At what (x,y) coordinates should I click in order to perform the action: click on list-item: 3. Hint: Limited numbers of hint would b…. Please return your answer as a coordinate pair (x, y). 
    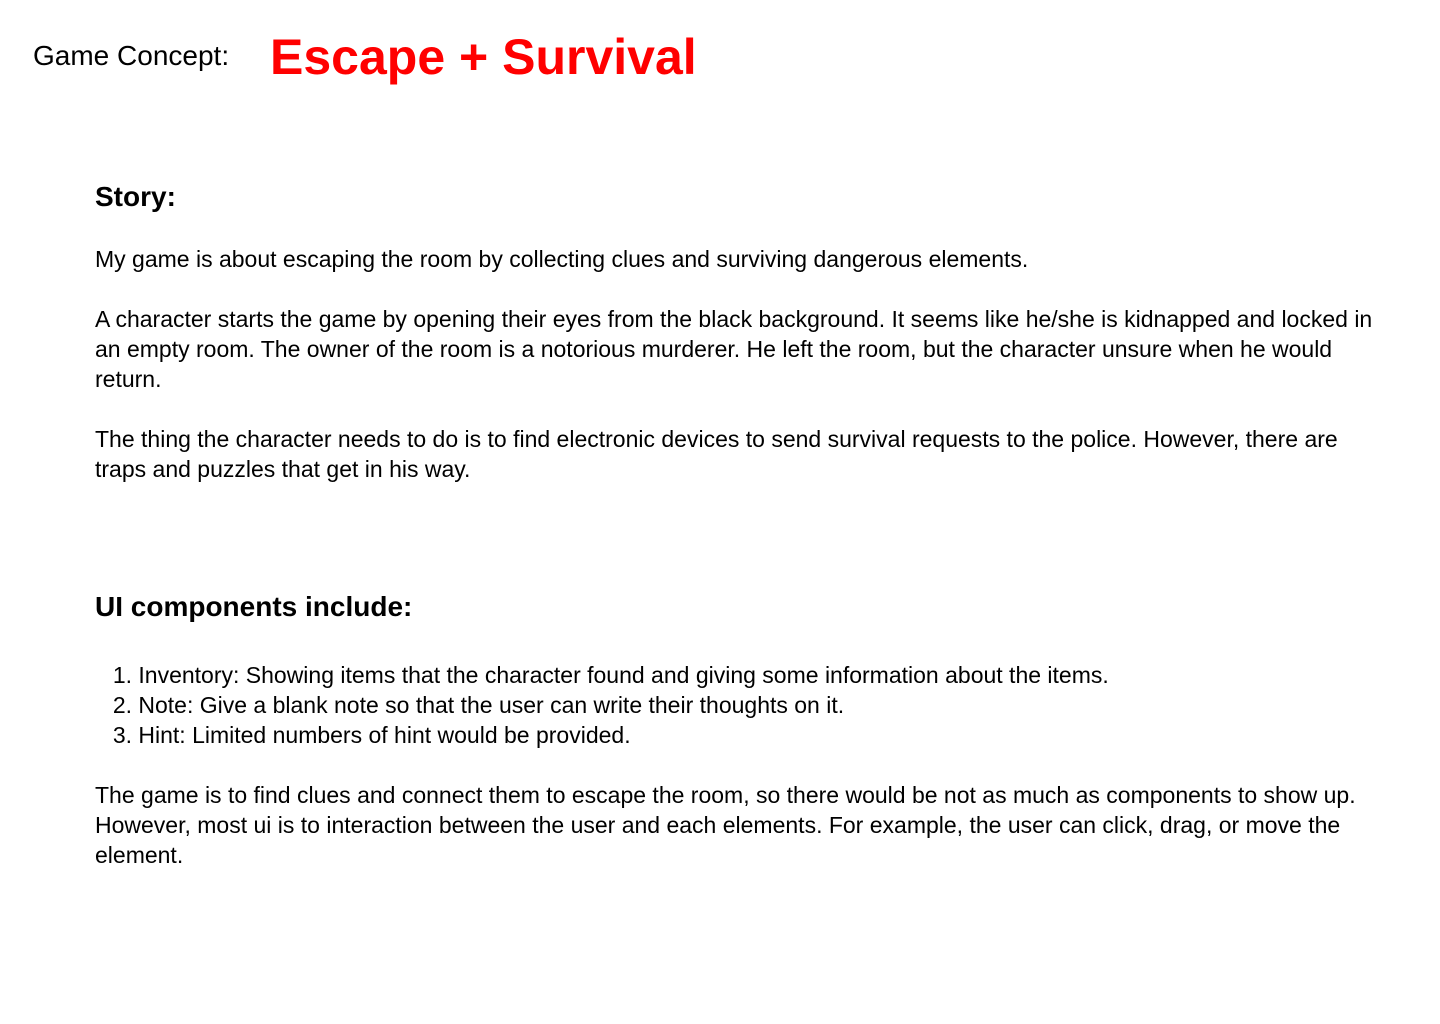
    Looking at the image, I should click on (735, 735).